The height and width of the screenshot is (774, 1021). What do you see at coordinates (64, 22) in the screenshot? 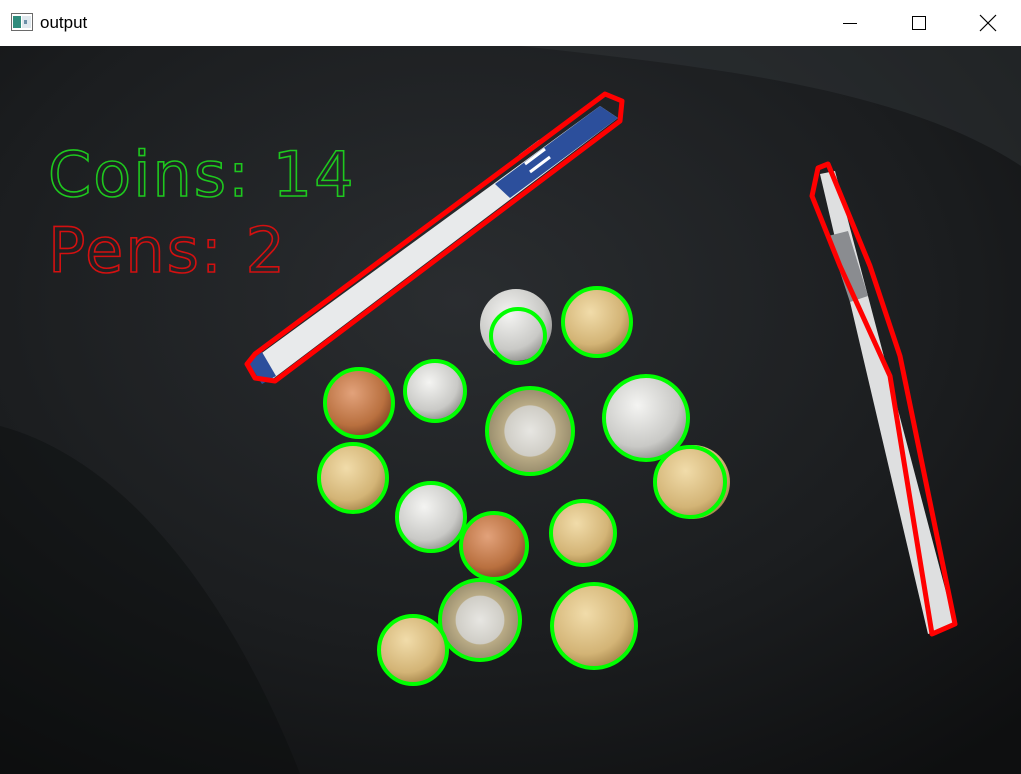
I see `window-title: output` at bounding box center [64, 22].